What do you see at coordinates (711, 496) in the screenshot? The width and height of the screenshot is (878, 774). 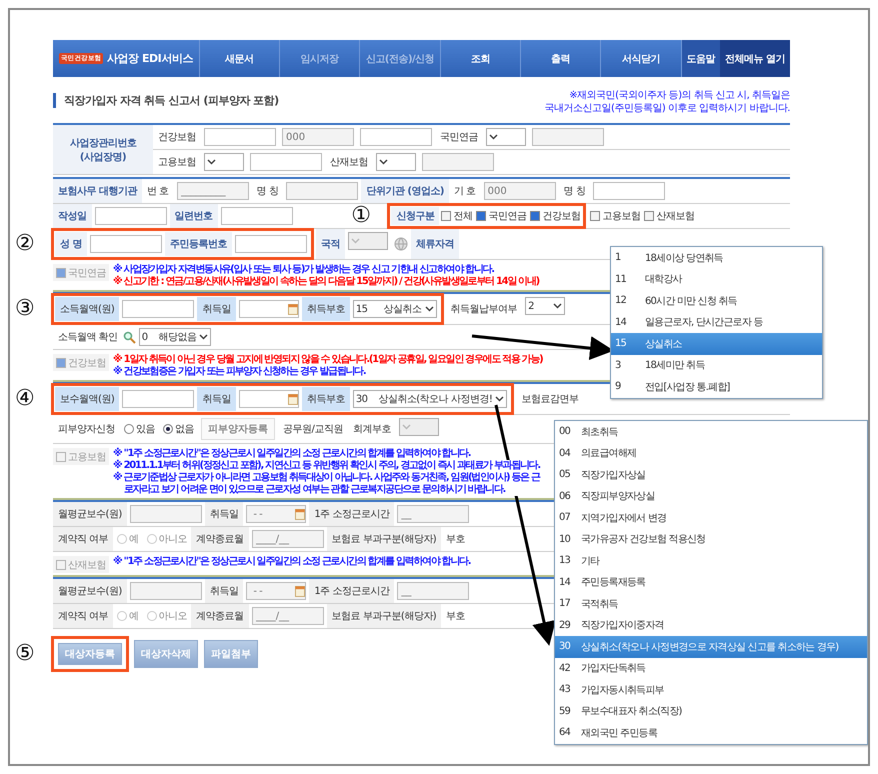 I see `dropdown-option: 06 직장피부양자상실` at bounding box center [711, 496].